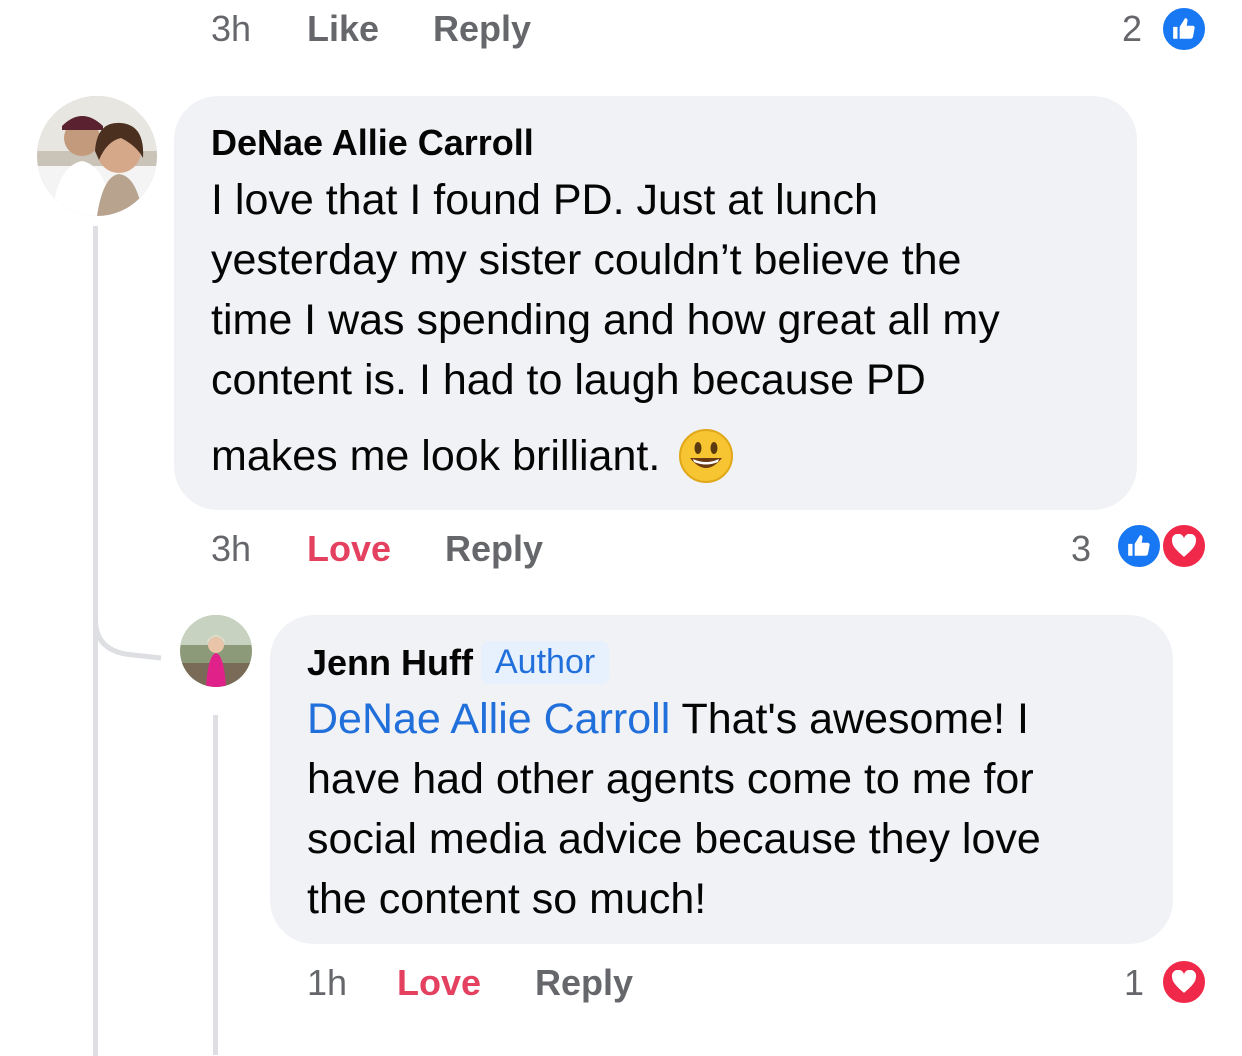 This screenshot has height=1056, width=1242. I want to click on like-button: Like, so click(343, 29).